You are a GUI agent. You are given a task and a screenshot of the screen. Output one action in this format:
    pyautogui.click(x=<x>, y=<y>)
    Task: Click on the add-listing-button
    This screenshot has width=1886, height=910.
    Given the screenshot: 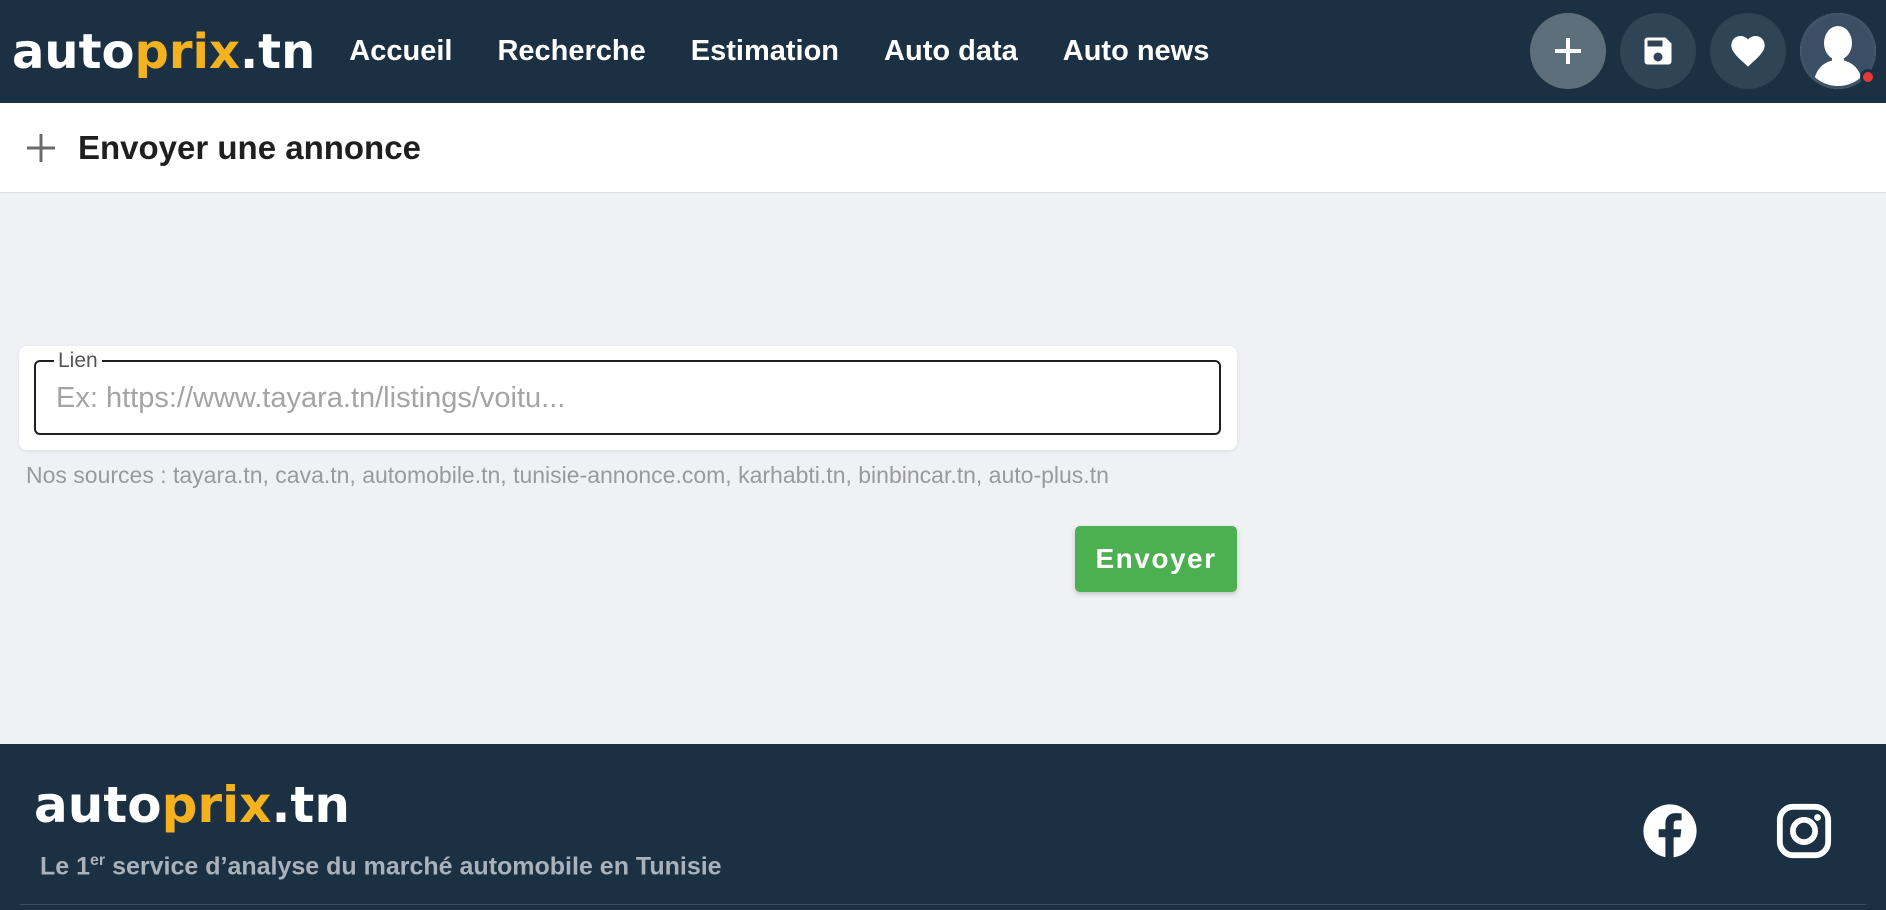 What is the action you would take?
    pyautogui.click(x=1568, y=51)
    